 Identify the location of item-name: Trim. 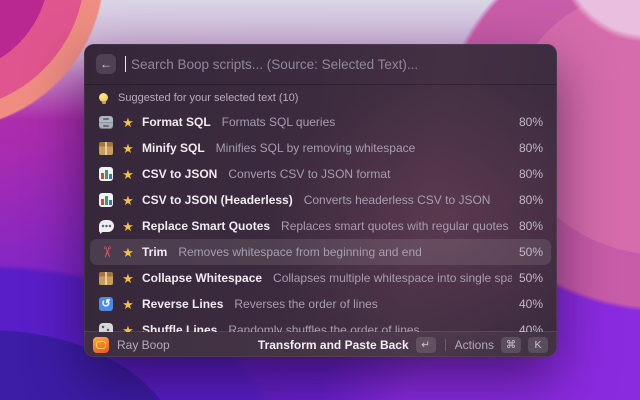
(155, 252).